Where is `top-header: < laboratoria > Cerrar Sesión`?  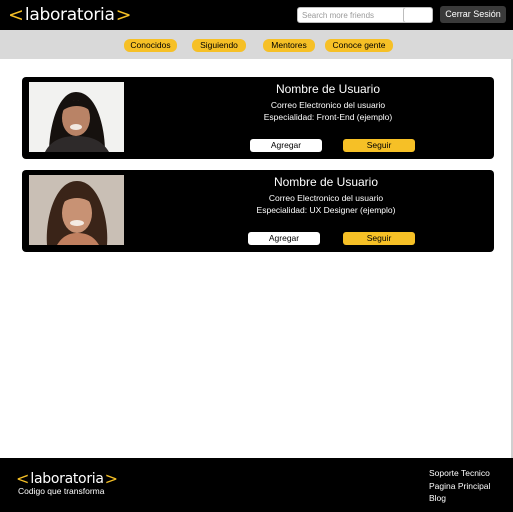
top-header: < laboratoria > Cerrar Sesión is located at coordinates (256, 15).